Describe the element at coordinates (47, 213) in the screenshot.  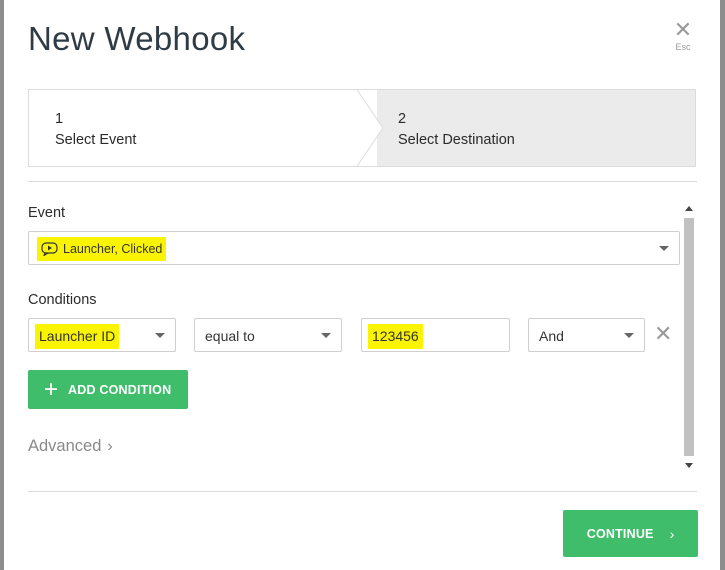
I see `event-label: Event` at that location.